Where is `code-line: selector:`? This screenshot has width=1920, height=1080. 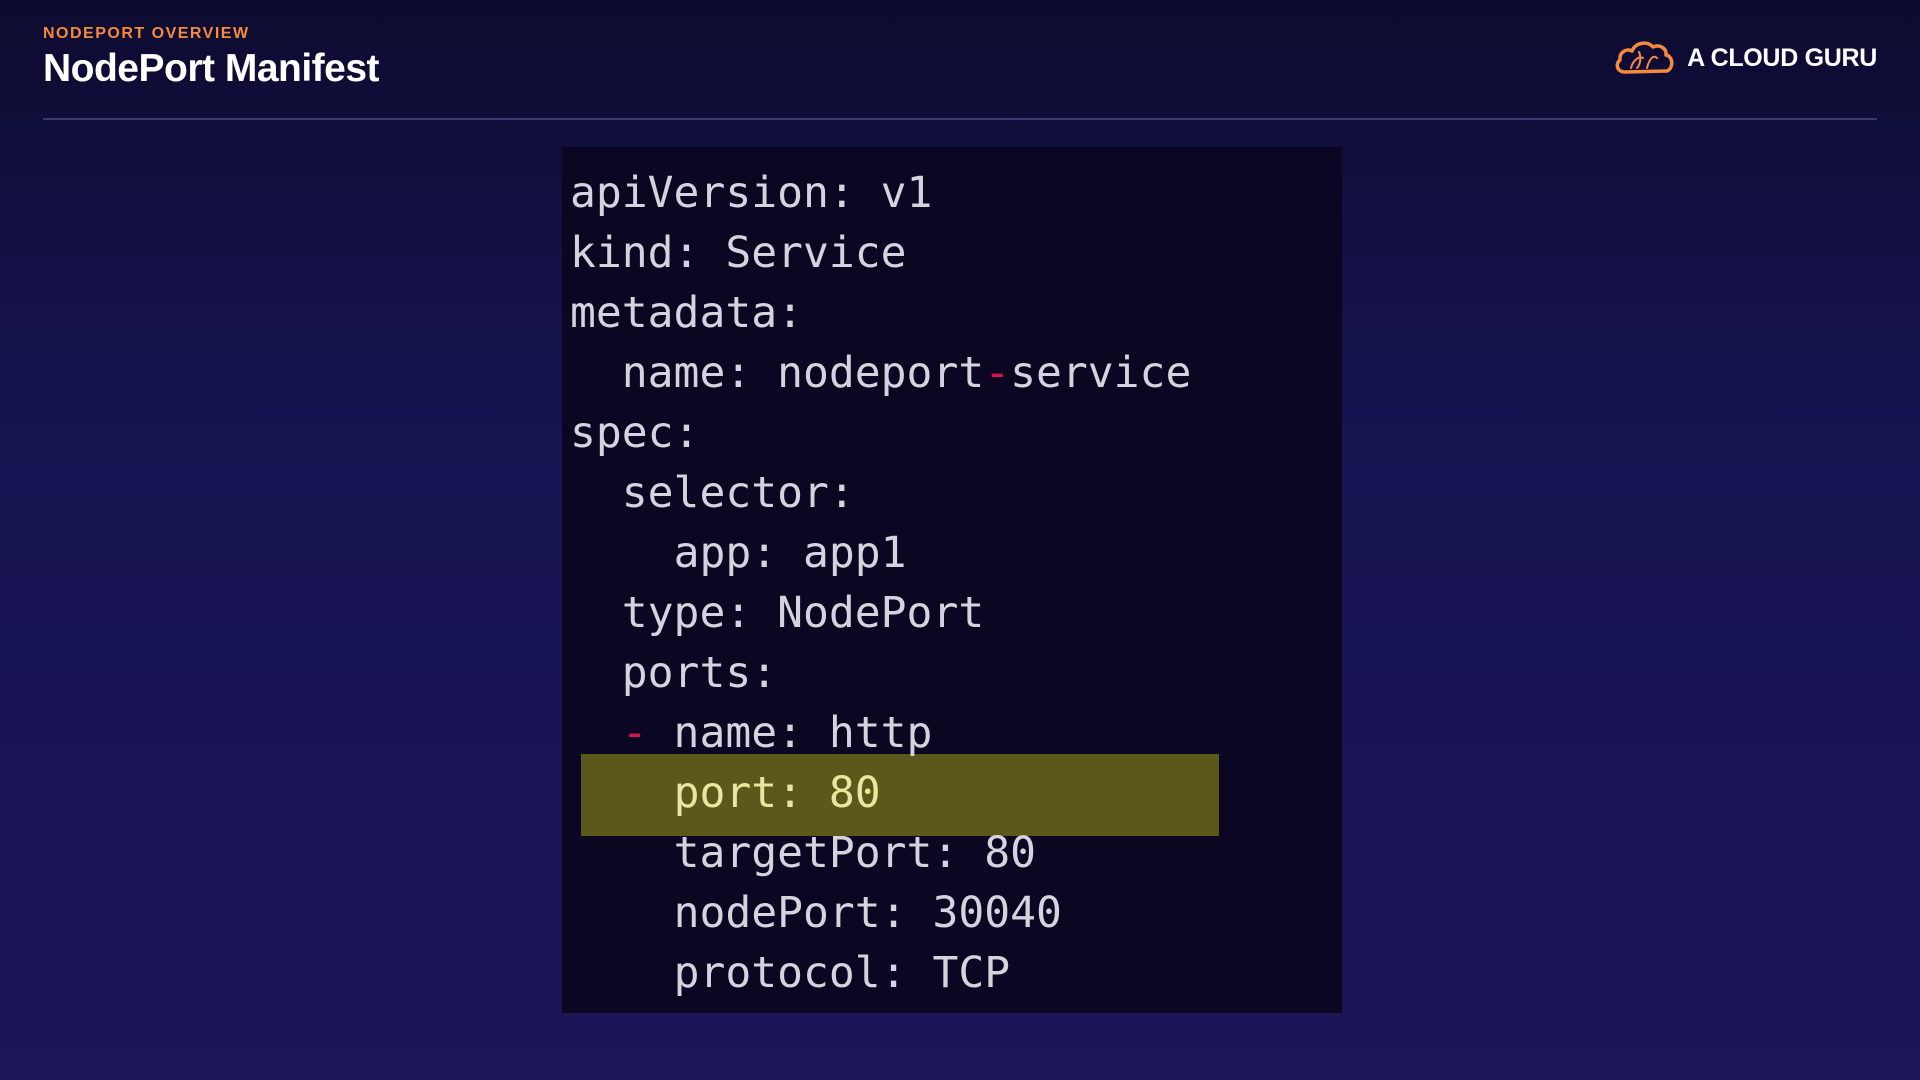
code-line: selector: is located at coordinates (712, 493).